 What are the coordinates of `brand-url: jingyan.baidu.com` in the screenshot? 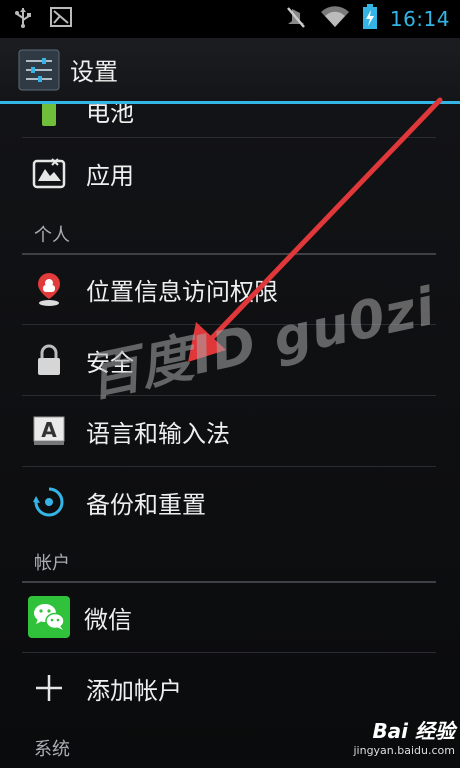 It's located at (404, 750).